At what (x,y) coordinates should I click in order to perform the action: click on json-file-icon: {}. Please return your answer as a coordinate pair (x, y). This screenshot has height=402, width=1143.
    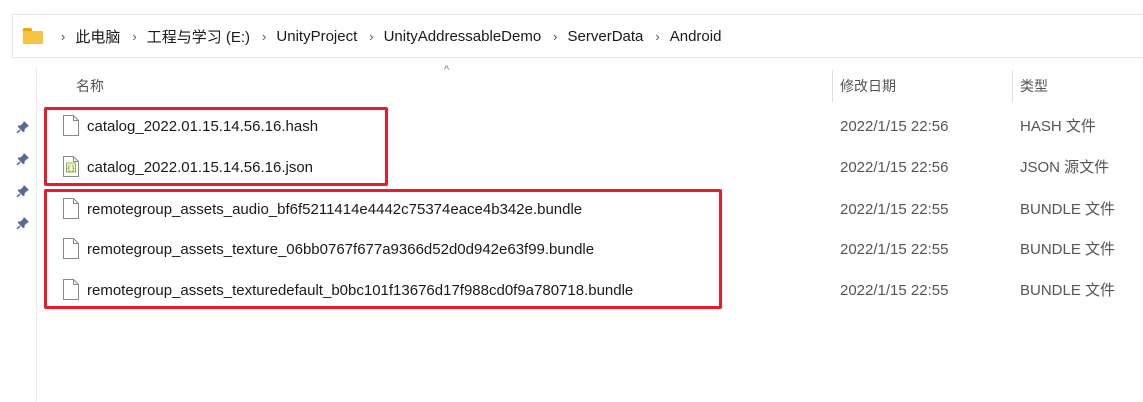
    Looking at the image, I should click on (71, 166).